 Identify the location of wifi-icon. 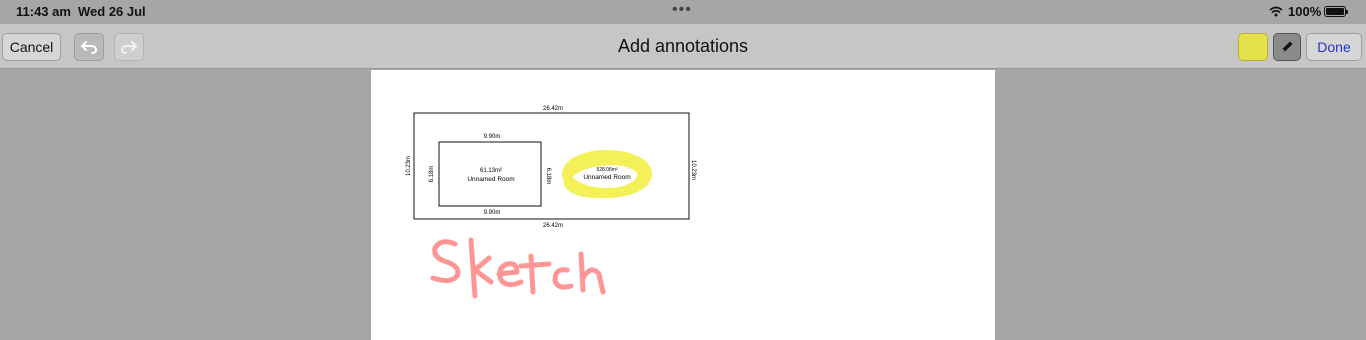
(1276, 12).